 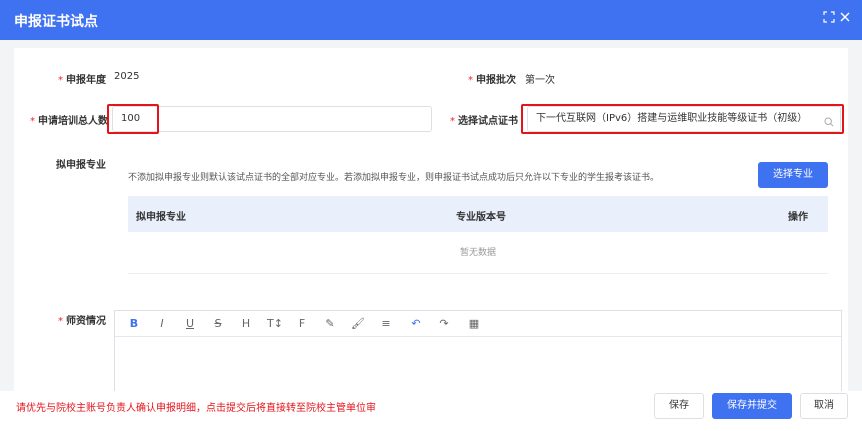 What do you see at coordinates (793, 175) in the screenshot?
I see `select-major-button: 选择专业` at bounding box center [793, 175].